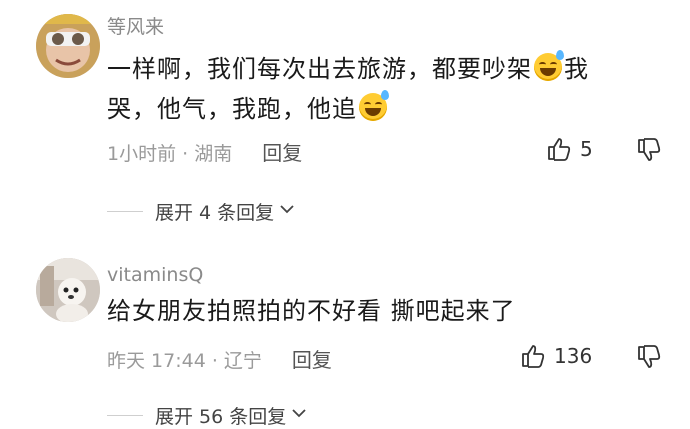  What do you see at coordinates (573, 356) in the screenshot?
I see `like-count: 136` at bounding box center [573, 356].